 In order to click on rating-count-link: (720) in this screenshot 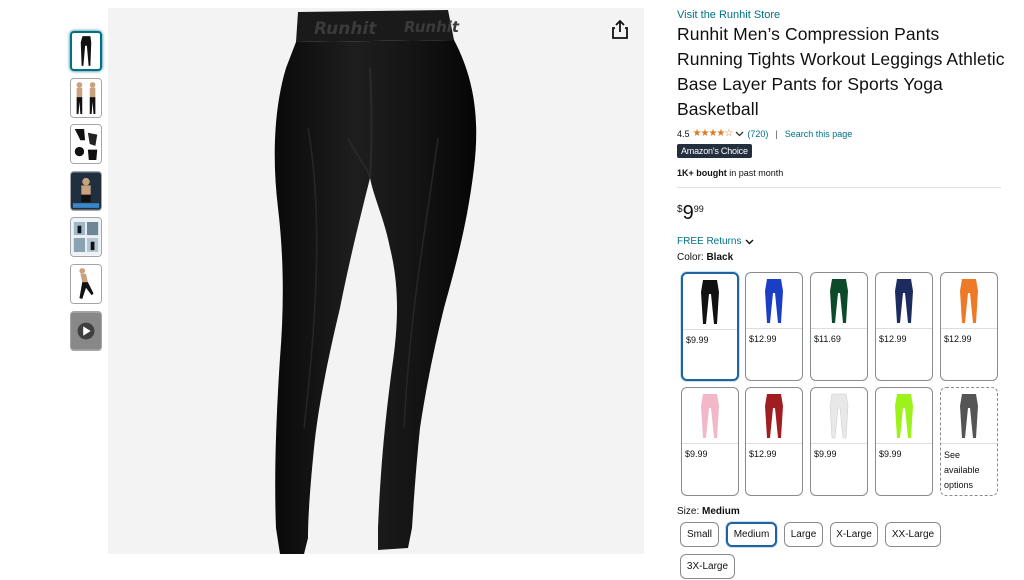, I will do `click(757, 134)`.